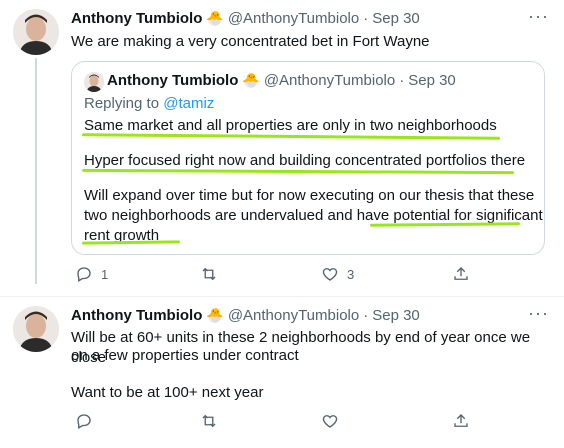 Image resolution: width=564 pixels, height=448 pixels. What do you see at coordinates (167, 392) in the screenshot?
I see `tweet-text-line-3: Want to be at 100+ next year` at bounding box center [167, 392].